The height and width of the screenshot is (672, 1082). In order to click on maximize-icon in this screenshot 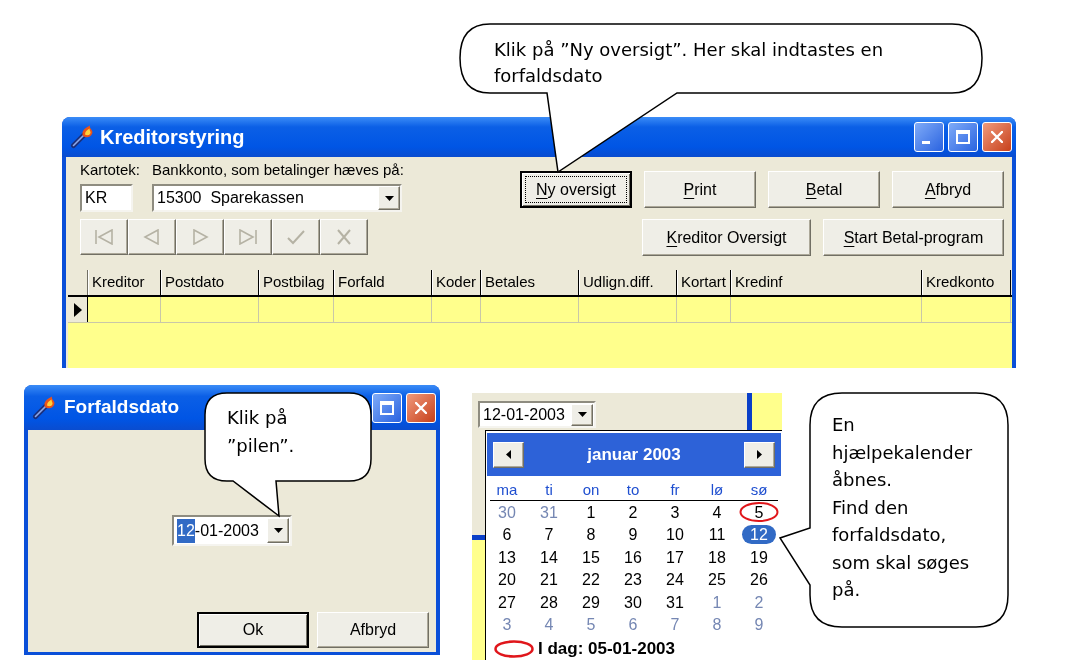, I will do `click(387, 407)`.